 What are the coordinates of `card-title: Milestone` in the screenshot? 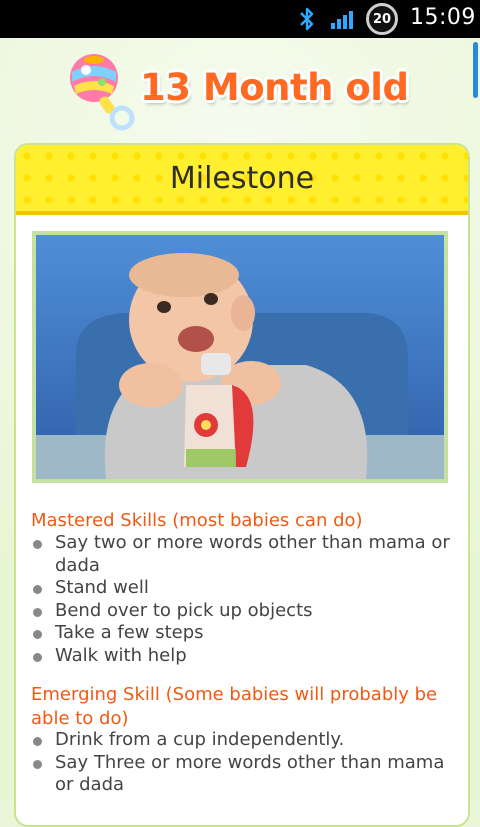 It's located at (242, 178).